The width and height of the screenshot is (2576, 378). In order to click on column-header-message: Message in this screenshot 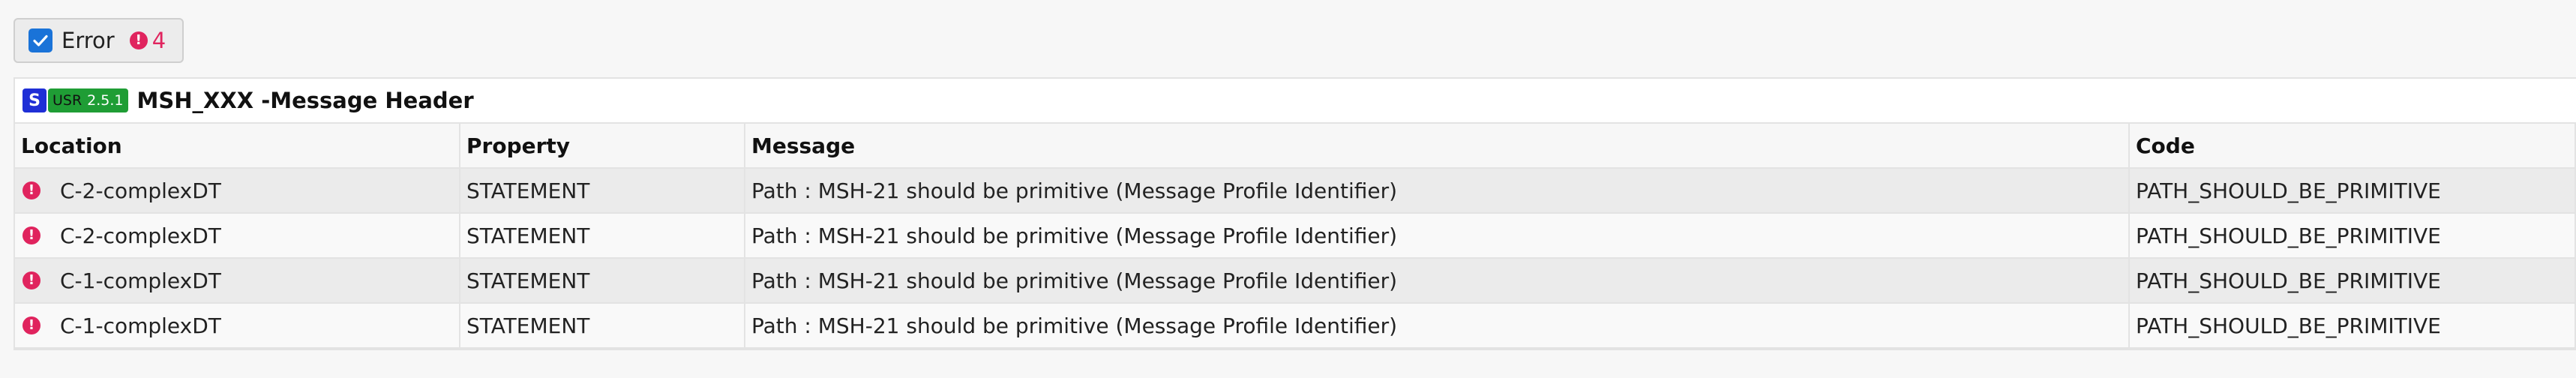, I will do `click(1438, 146)`.